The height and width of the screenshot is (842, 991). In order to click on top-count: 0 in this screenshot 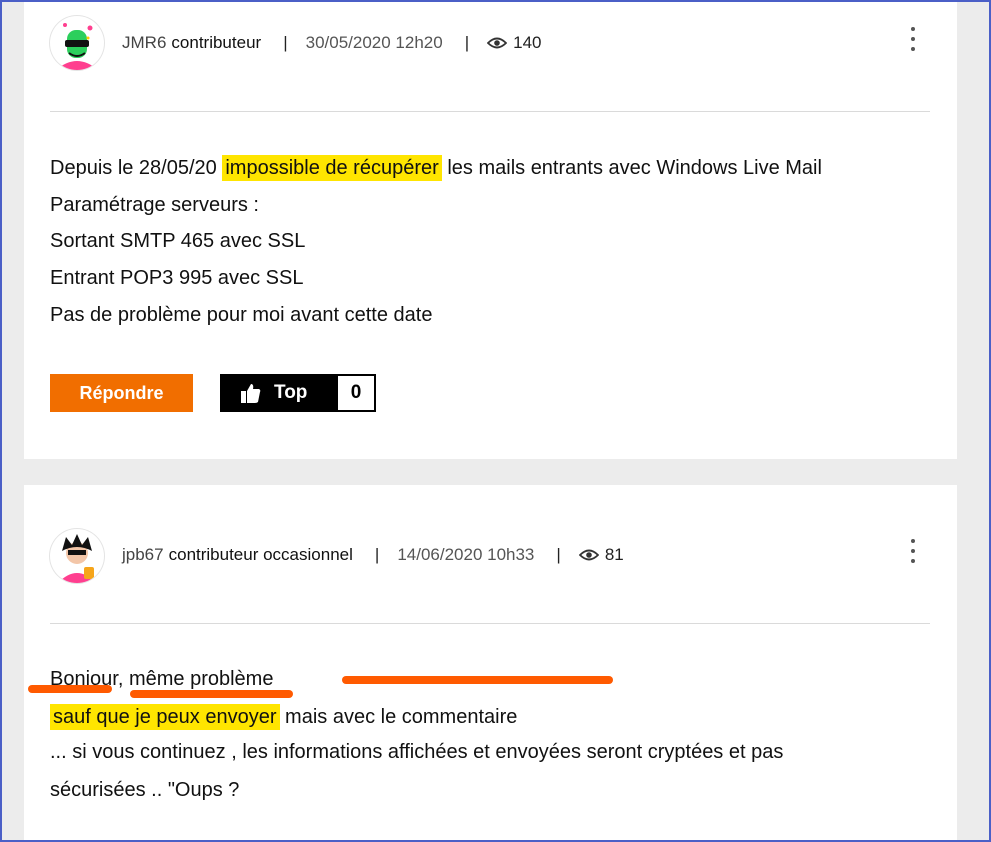, I will do `click(356, 393)`.